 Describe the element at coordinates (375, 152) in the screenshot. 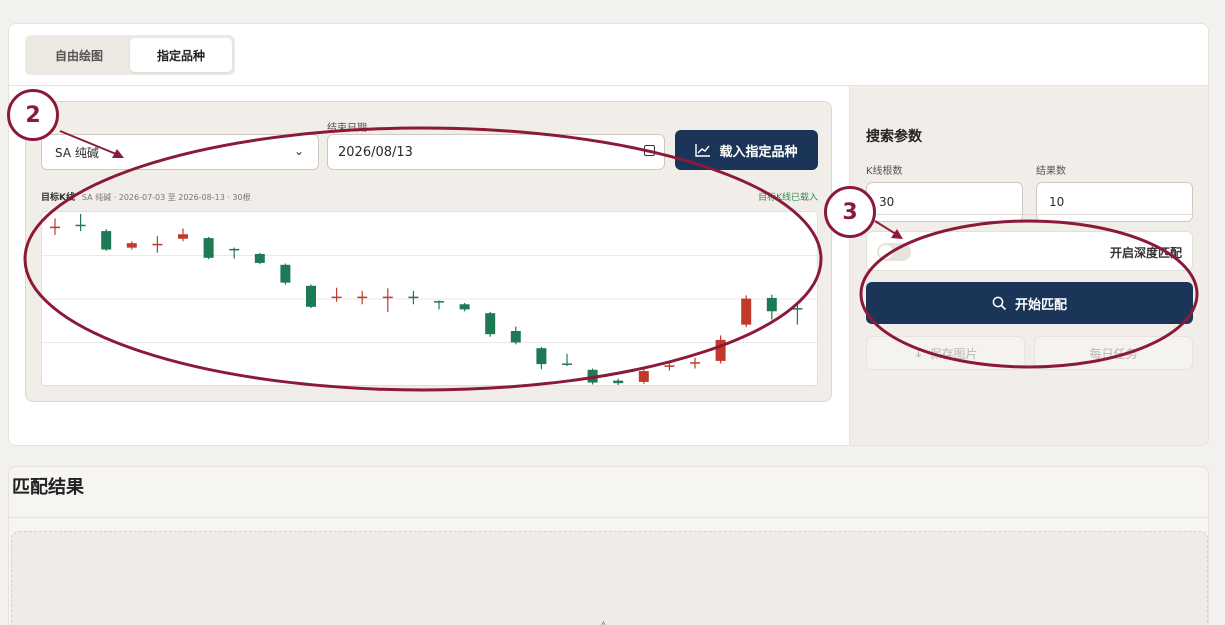

I see `end-date-value: 2026/08/13` at that location.